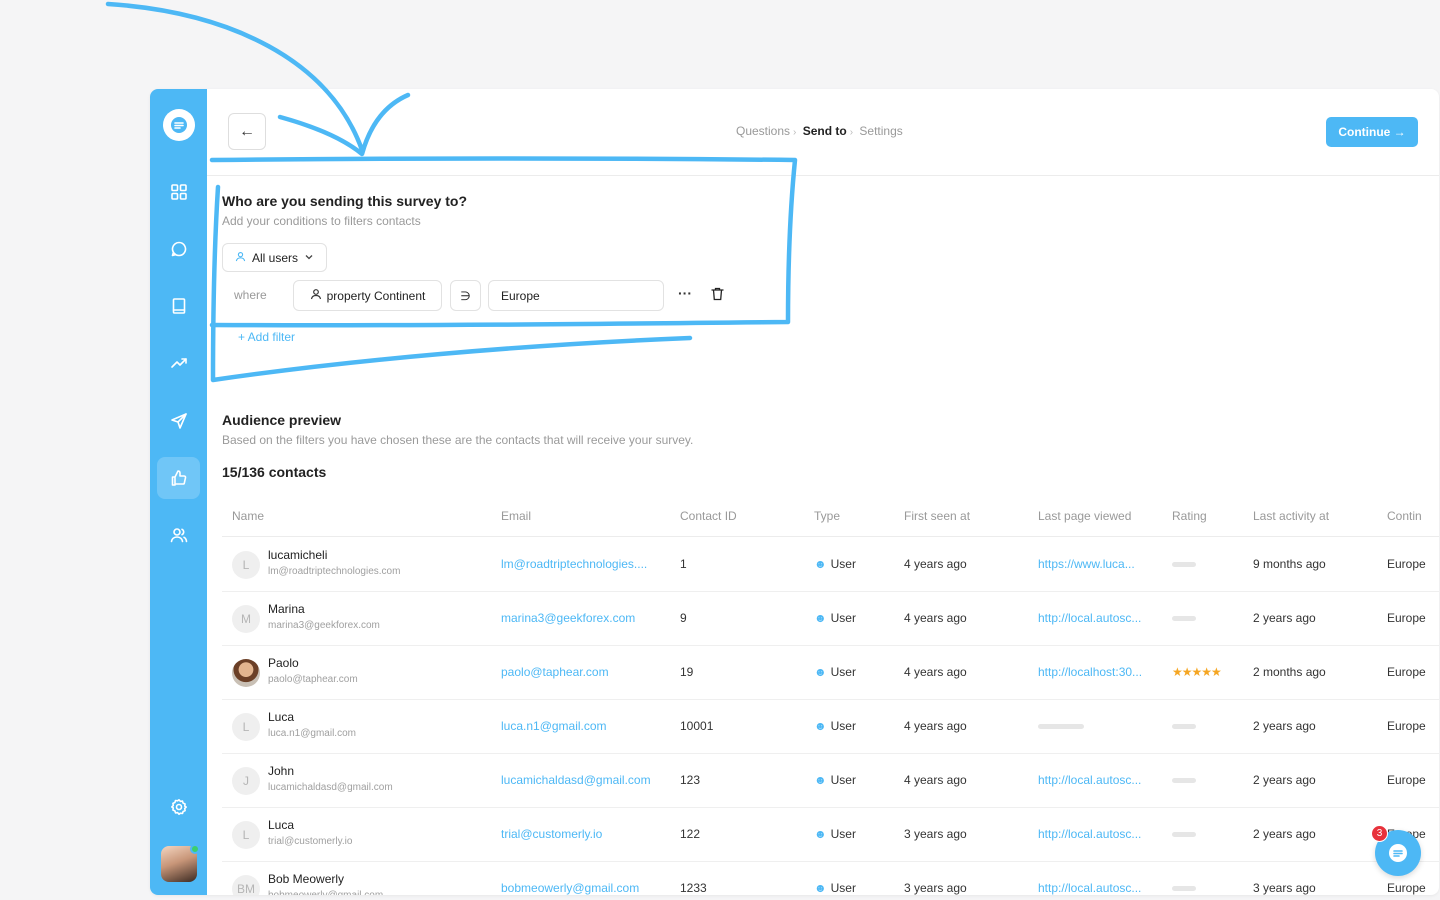  I want to click on contact-email: marina3@geekforex.com, so click(581, 618).